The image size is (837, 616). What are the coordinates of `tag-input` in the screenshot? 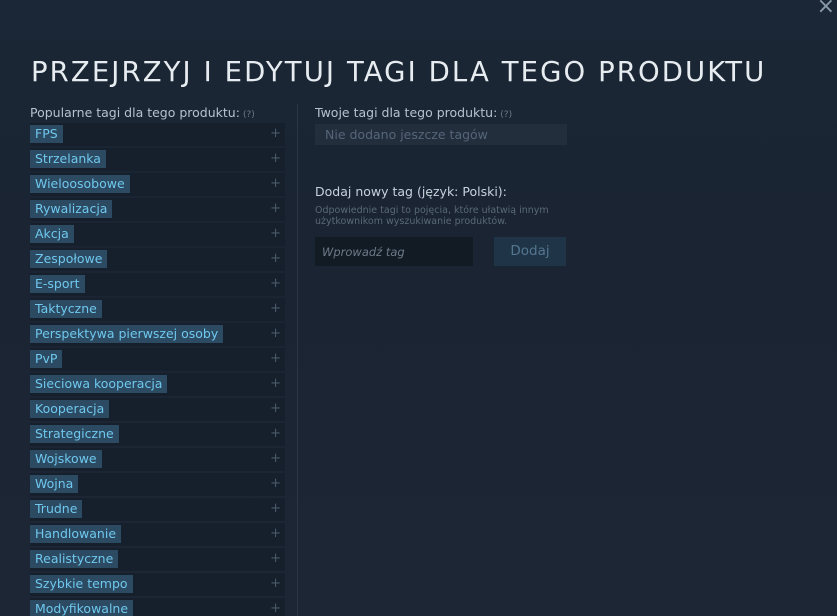 It's located at (394, 251).